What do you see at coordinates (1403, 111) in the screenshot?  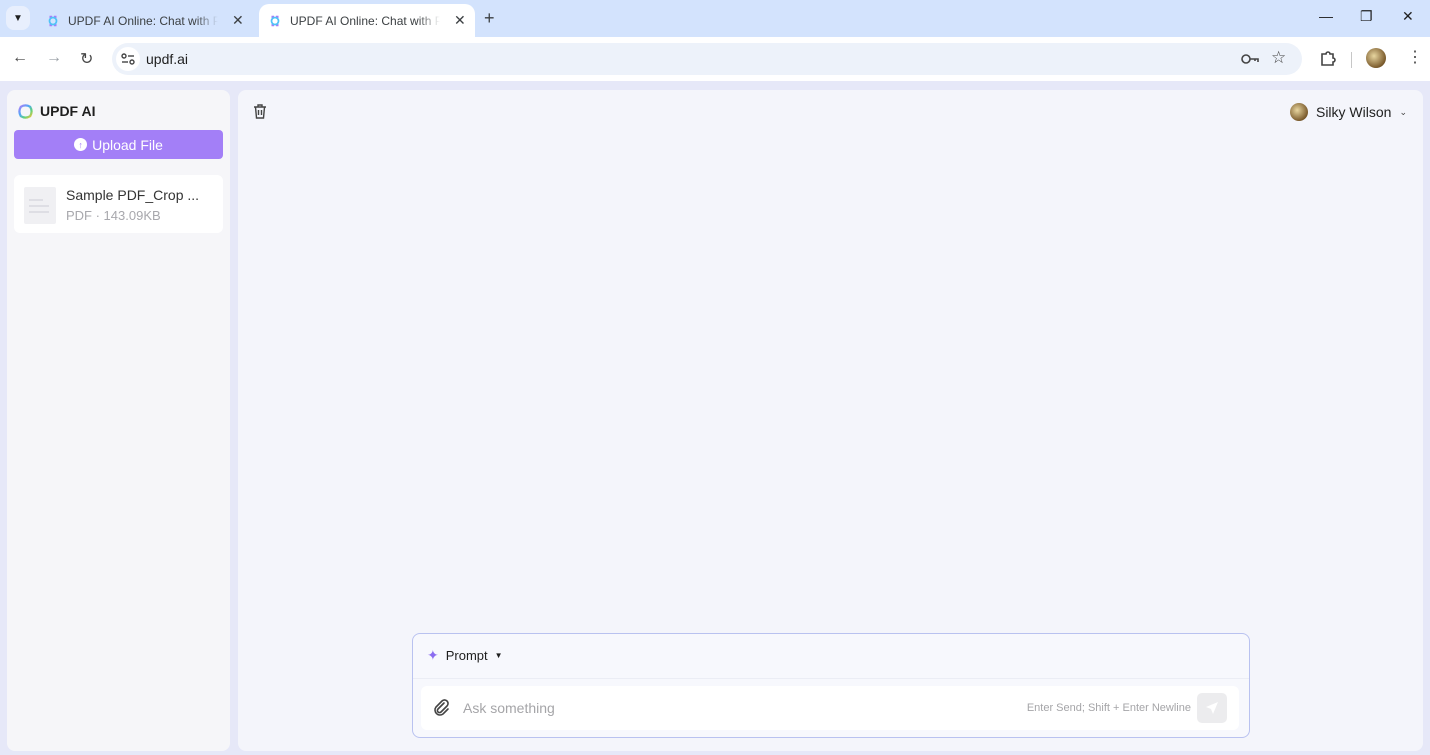 I see `chevron-down-icon: ⌄` at bounding box center [1403, 111].